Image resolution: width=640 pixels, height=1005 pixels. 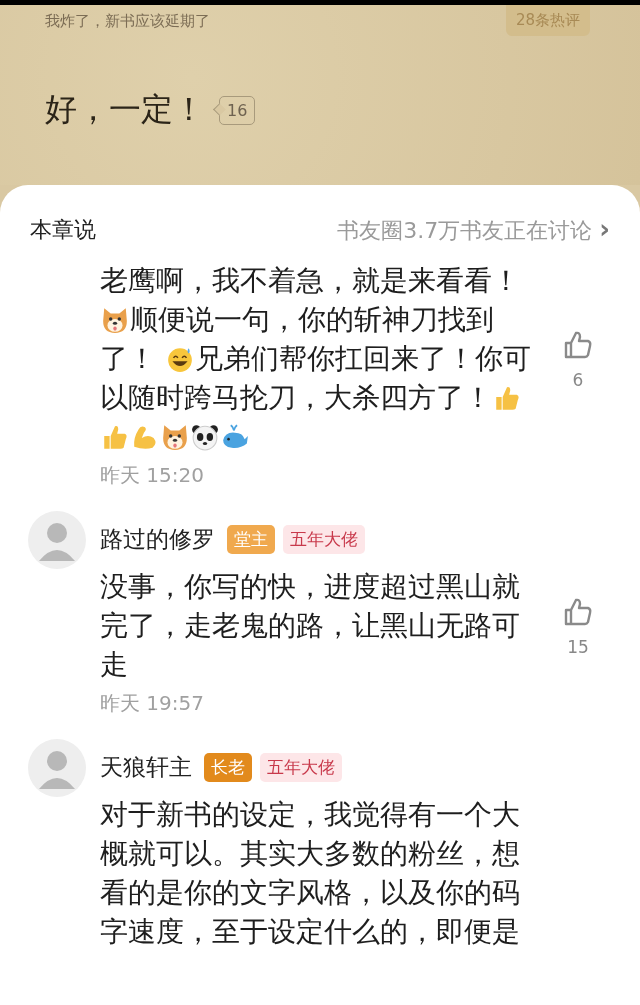 What do you see at coordinates (233, 110) in the screenshot?
I see `paragraph-comment-count: 16` at bounding box center [233, 110].